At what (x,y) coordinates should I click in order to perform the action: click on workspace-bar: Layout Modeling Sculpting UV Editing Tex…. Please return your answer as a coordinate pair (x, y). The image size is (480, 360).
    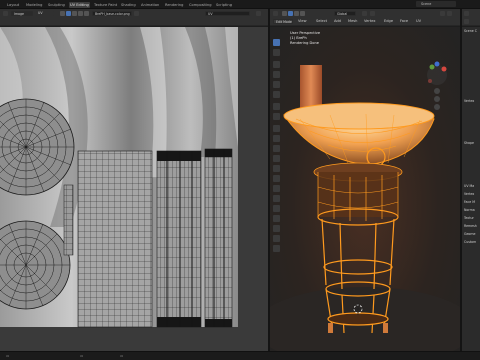
    Looking at the image, I should click on (240, 4).